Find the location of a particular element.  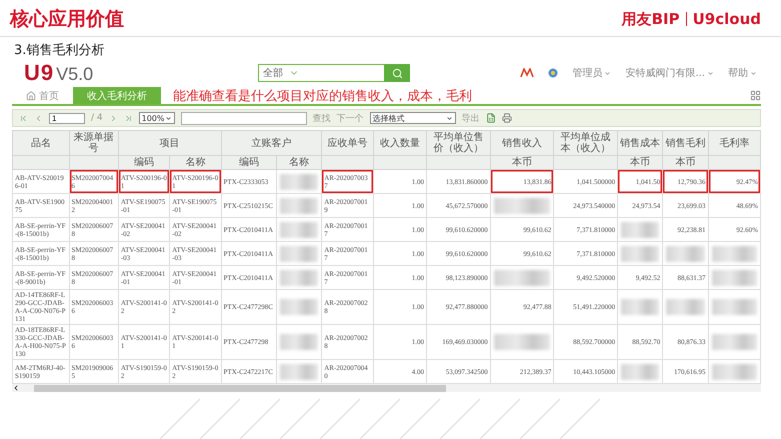

home-icon is located at coordinates (31, 95).